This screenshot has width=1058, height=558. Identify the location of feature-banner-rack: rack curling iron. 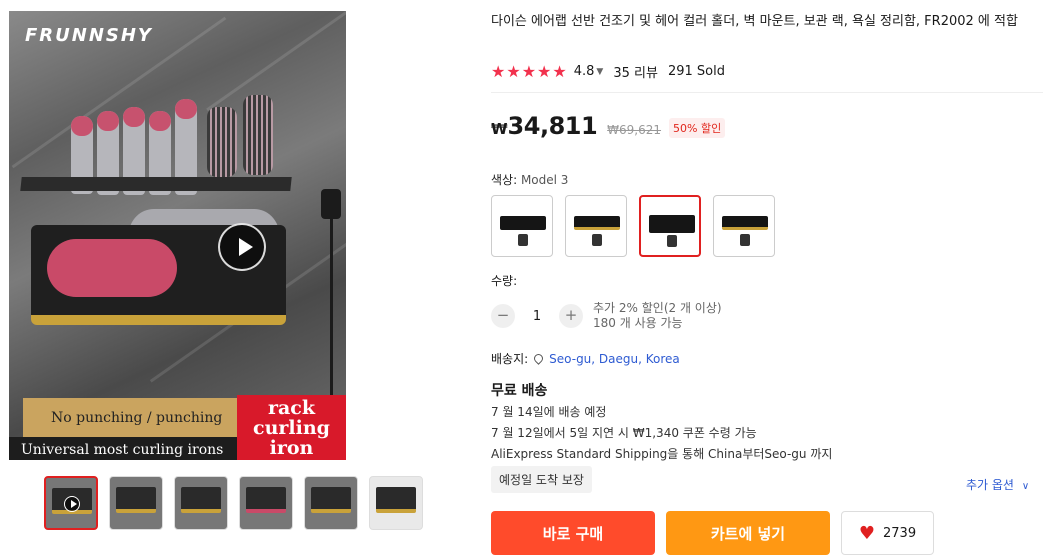
(291, 427).